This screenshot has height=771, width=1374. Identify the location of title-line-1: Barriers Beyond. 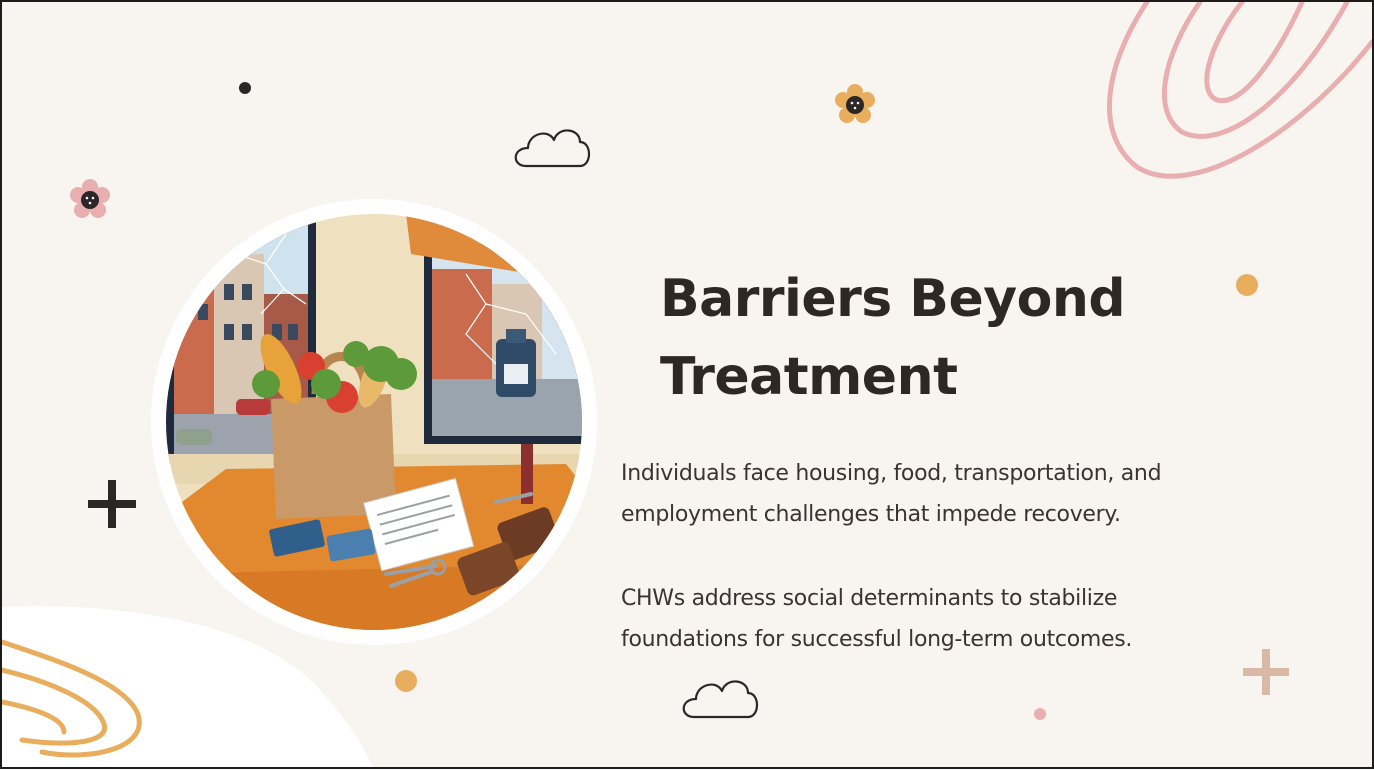
(893, 299).